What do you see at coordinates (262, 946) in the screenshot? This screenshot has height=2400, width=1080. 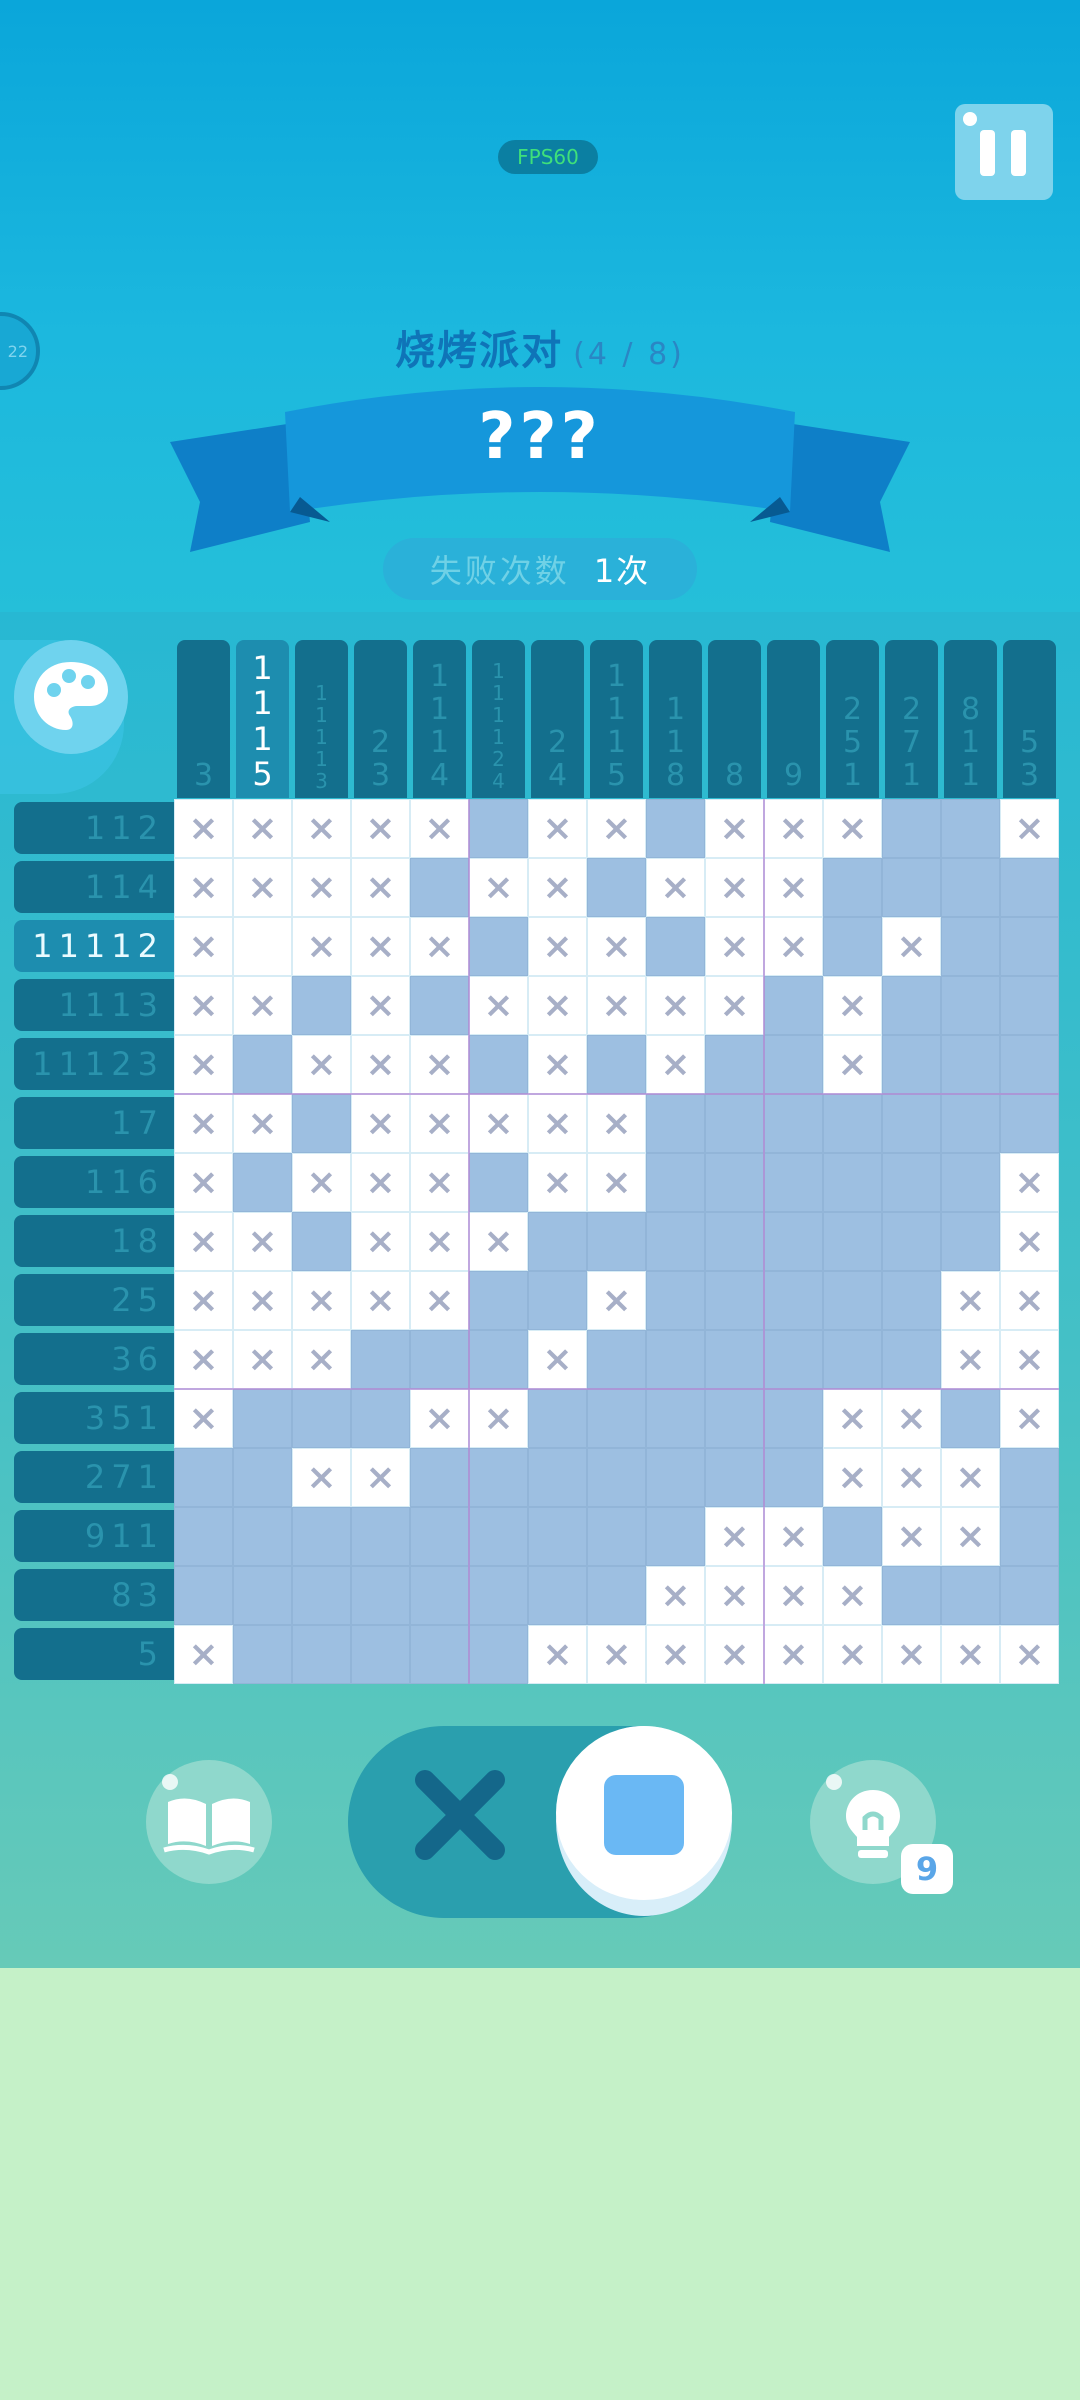 I see `empty-cell` at bounding box center [262, 946].